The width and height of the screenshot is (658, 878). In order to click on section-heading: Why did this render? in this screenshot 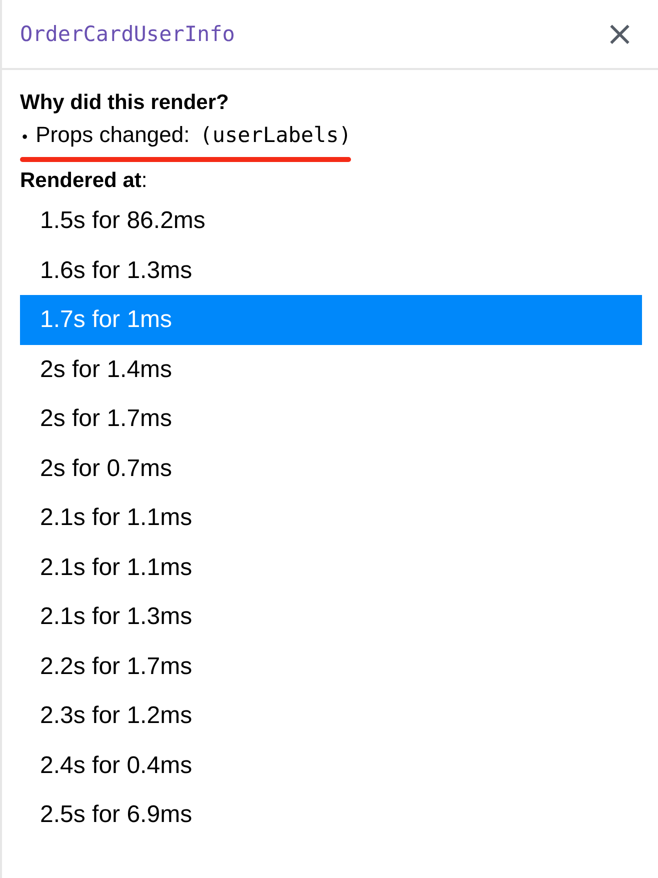, I will do `click(125, 103)`.